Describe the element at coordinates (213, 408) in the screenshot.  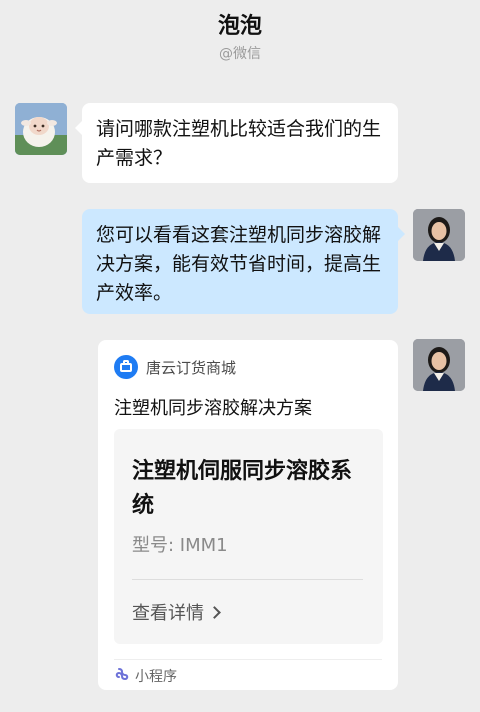
I see `mini-program-title: 注塑机同步溶胶解决方案` at that location.